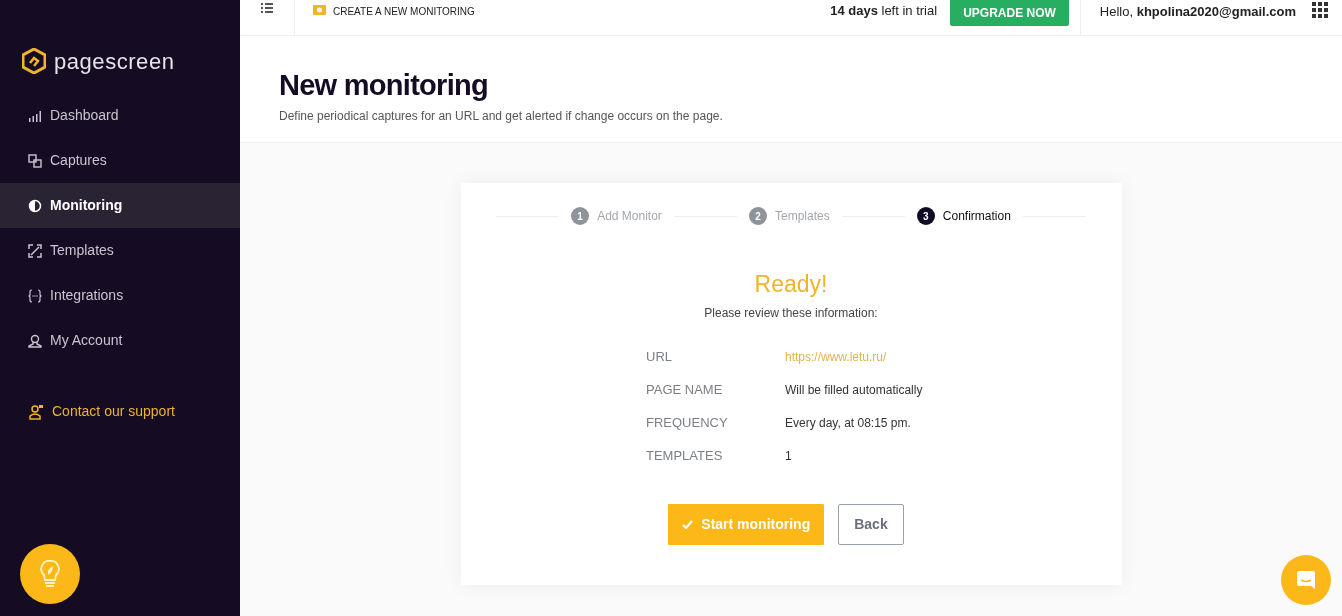 The width and height of the screenshot is (1342, 616). What do you see at coordinates (120, 205) in the screenshot?
I see `sidebar-item: Monitoring` at bounding box center [120, 205].